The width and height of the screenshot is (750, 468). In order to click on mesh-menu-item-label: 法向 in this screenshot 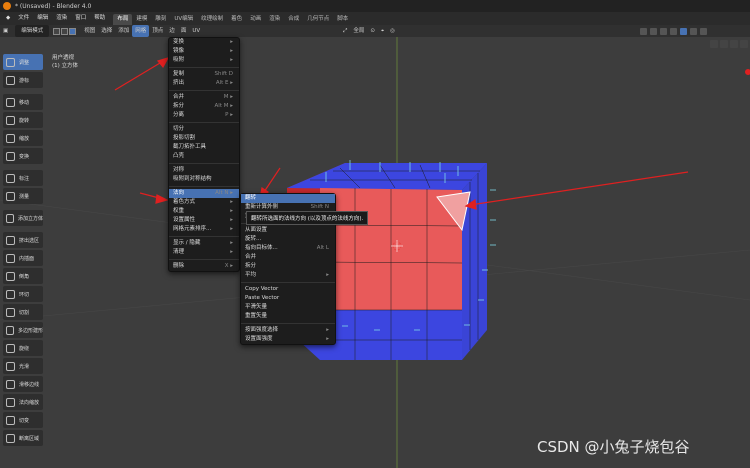, I will do `click(179, 193)`.